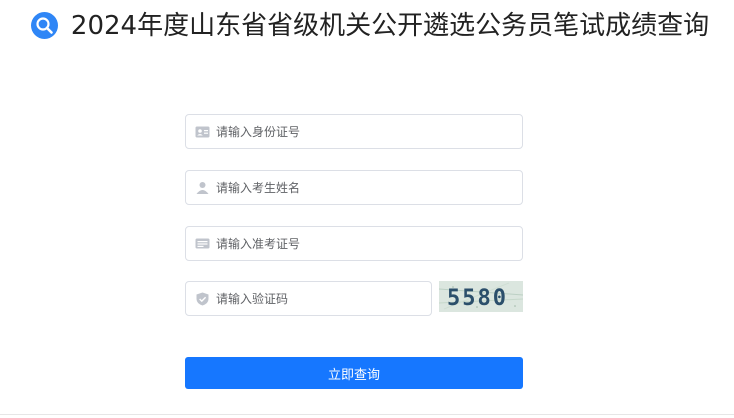 This screenshot has height=418, width=734. What do you see at coordinates (367, 414) in the screenshot?
I see `divider` at bounding box center [367, 414].